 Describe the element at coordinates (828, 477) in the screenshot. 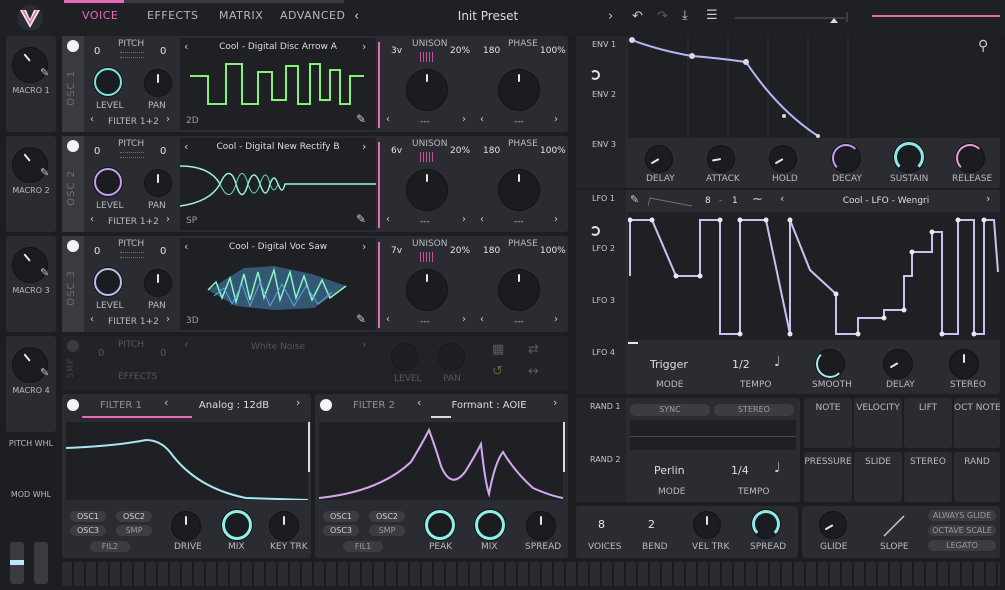

I see `mod-source-pressure: PRESSURE` at that location.